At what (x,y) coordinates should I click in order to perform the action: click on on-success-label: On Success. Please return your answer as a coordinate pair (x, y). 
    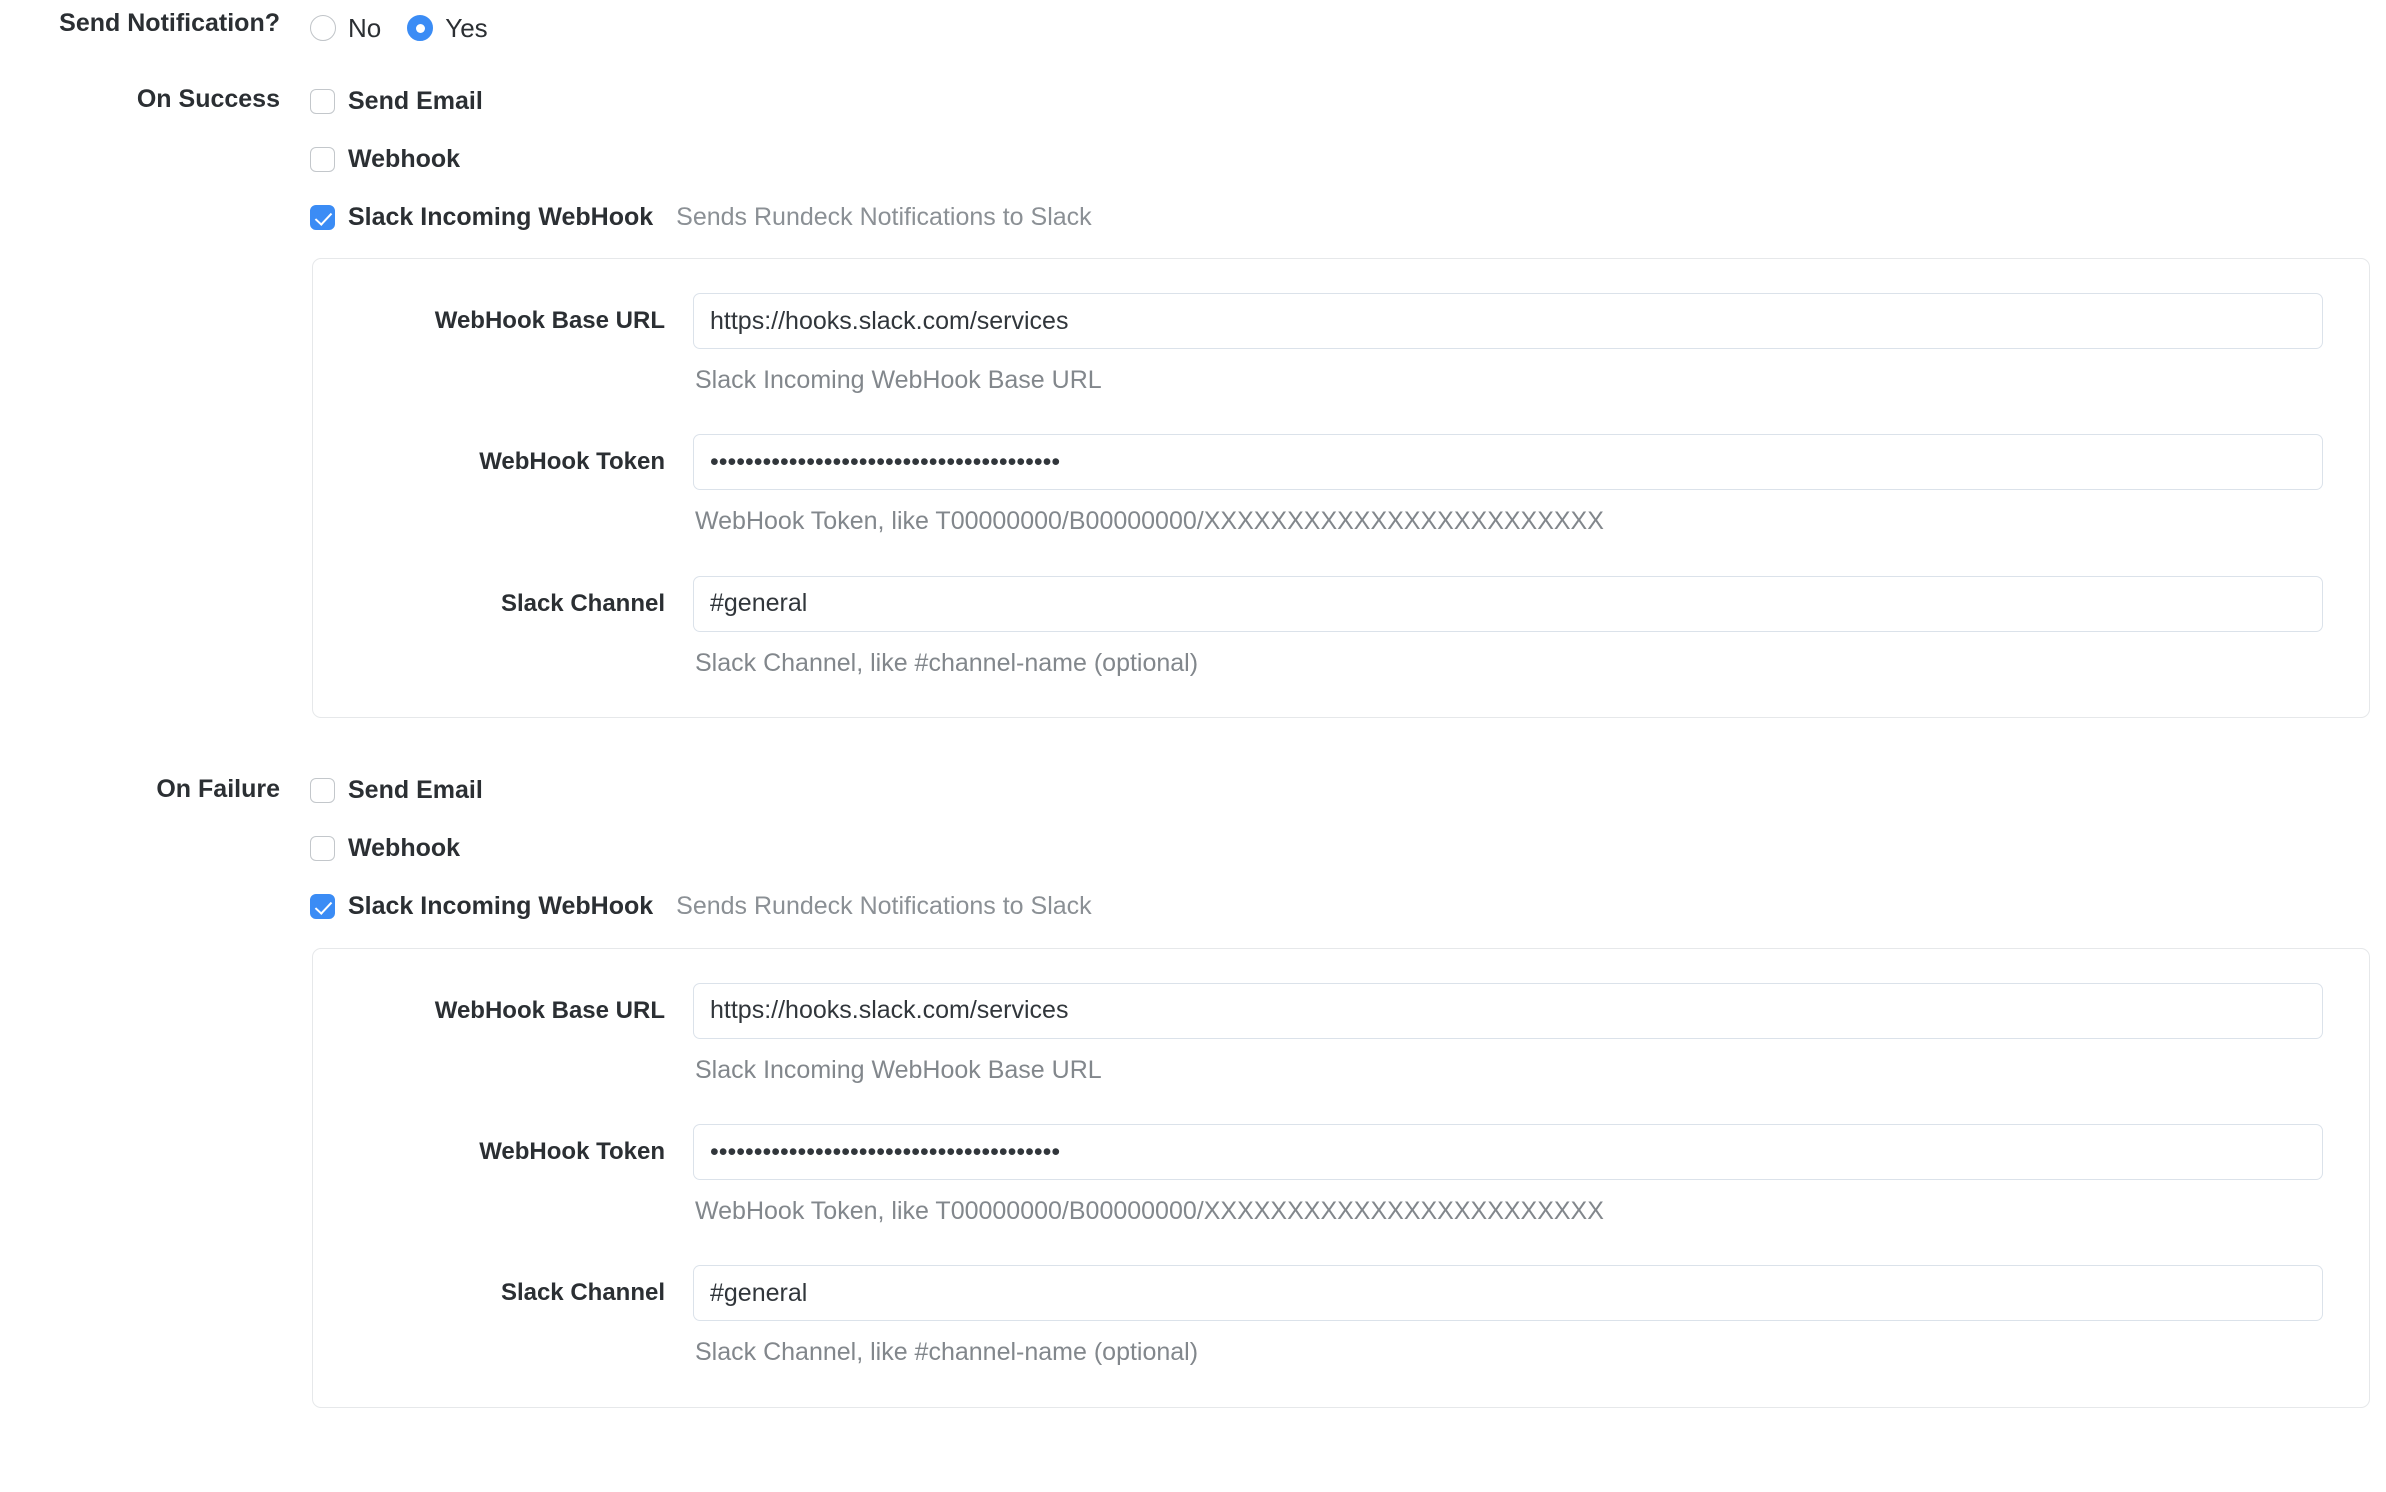
    Looking at the image, I should click on (208, 99).